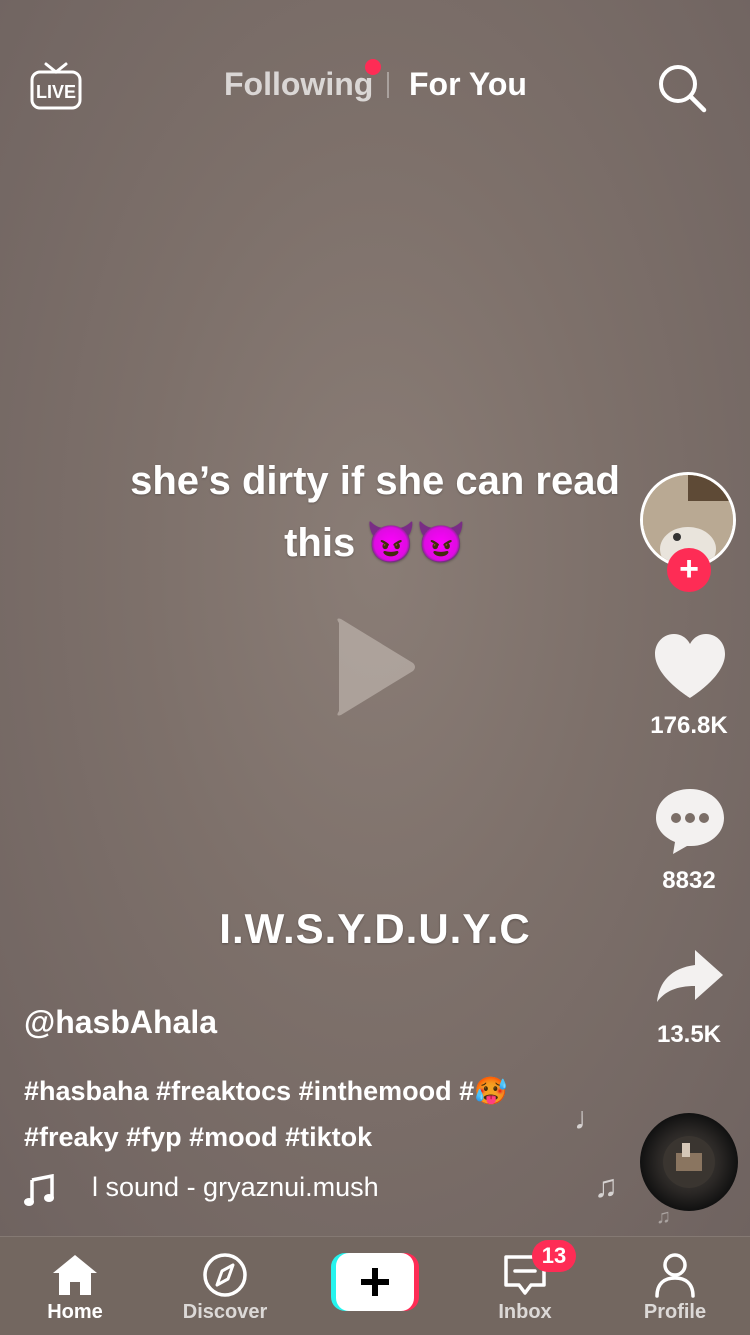  What do you see at coordinates (298, 84) in the screenshot?
I see `tab-following: Following` at bounding box center [298, 84].